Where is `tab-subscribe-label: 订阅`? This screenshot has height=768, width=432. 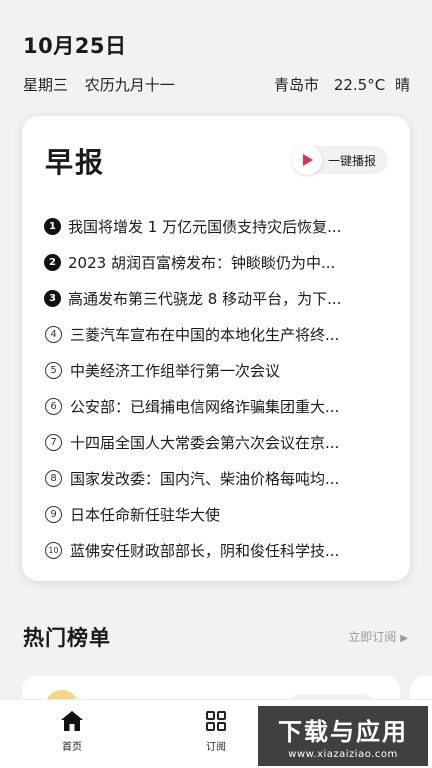
tab-subscribe-label: 订阅 is located at coordinates (216, 747).